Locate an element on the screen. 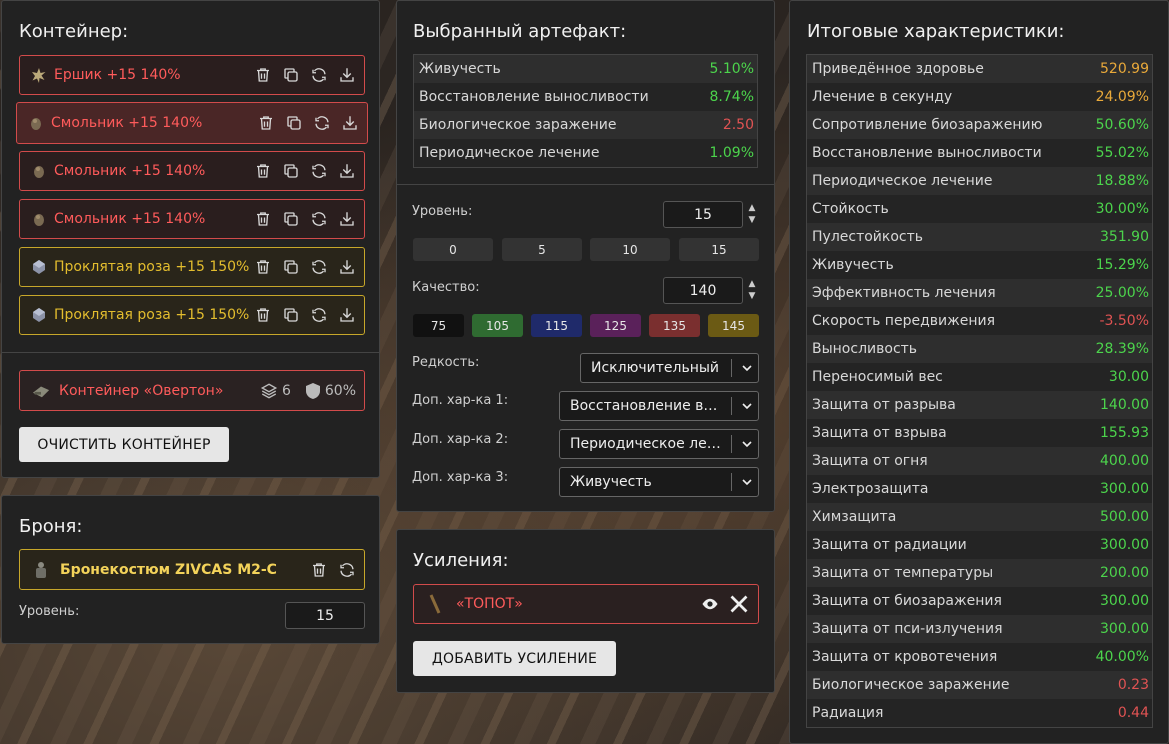  stat-row: Приведённое здоровье 520.99 is located at coordinates (979, 69).